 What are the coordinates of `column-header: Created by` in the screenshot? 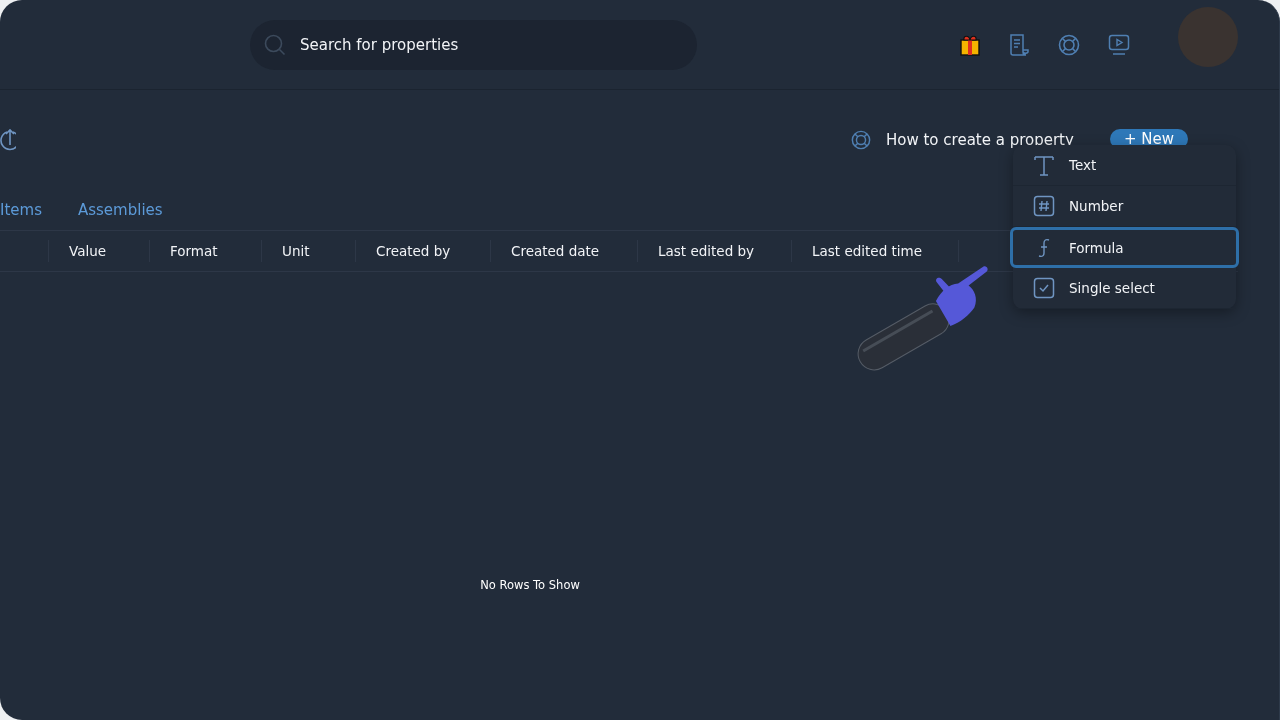 It's located at (413, 251).